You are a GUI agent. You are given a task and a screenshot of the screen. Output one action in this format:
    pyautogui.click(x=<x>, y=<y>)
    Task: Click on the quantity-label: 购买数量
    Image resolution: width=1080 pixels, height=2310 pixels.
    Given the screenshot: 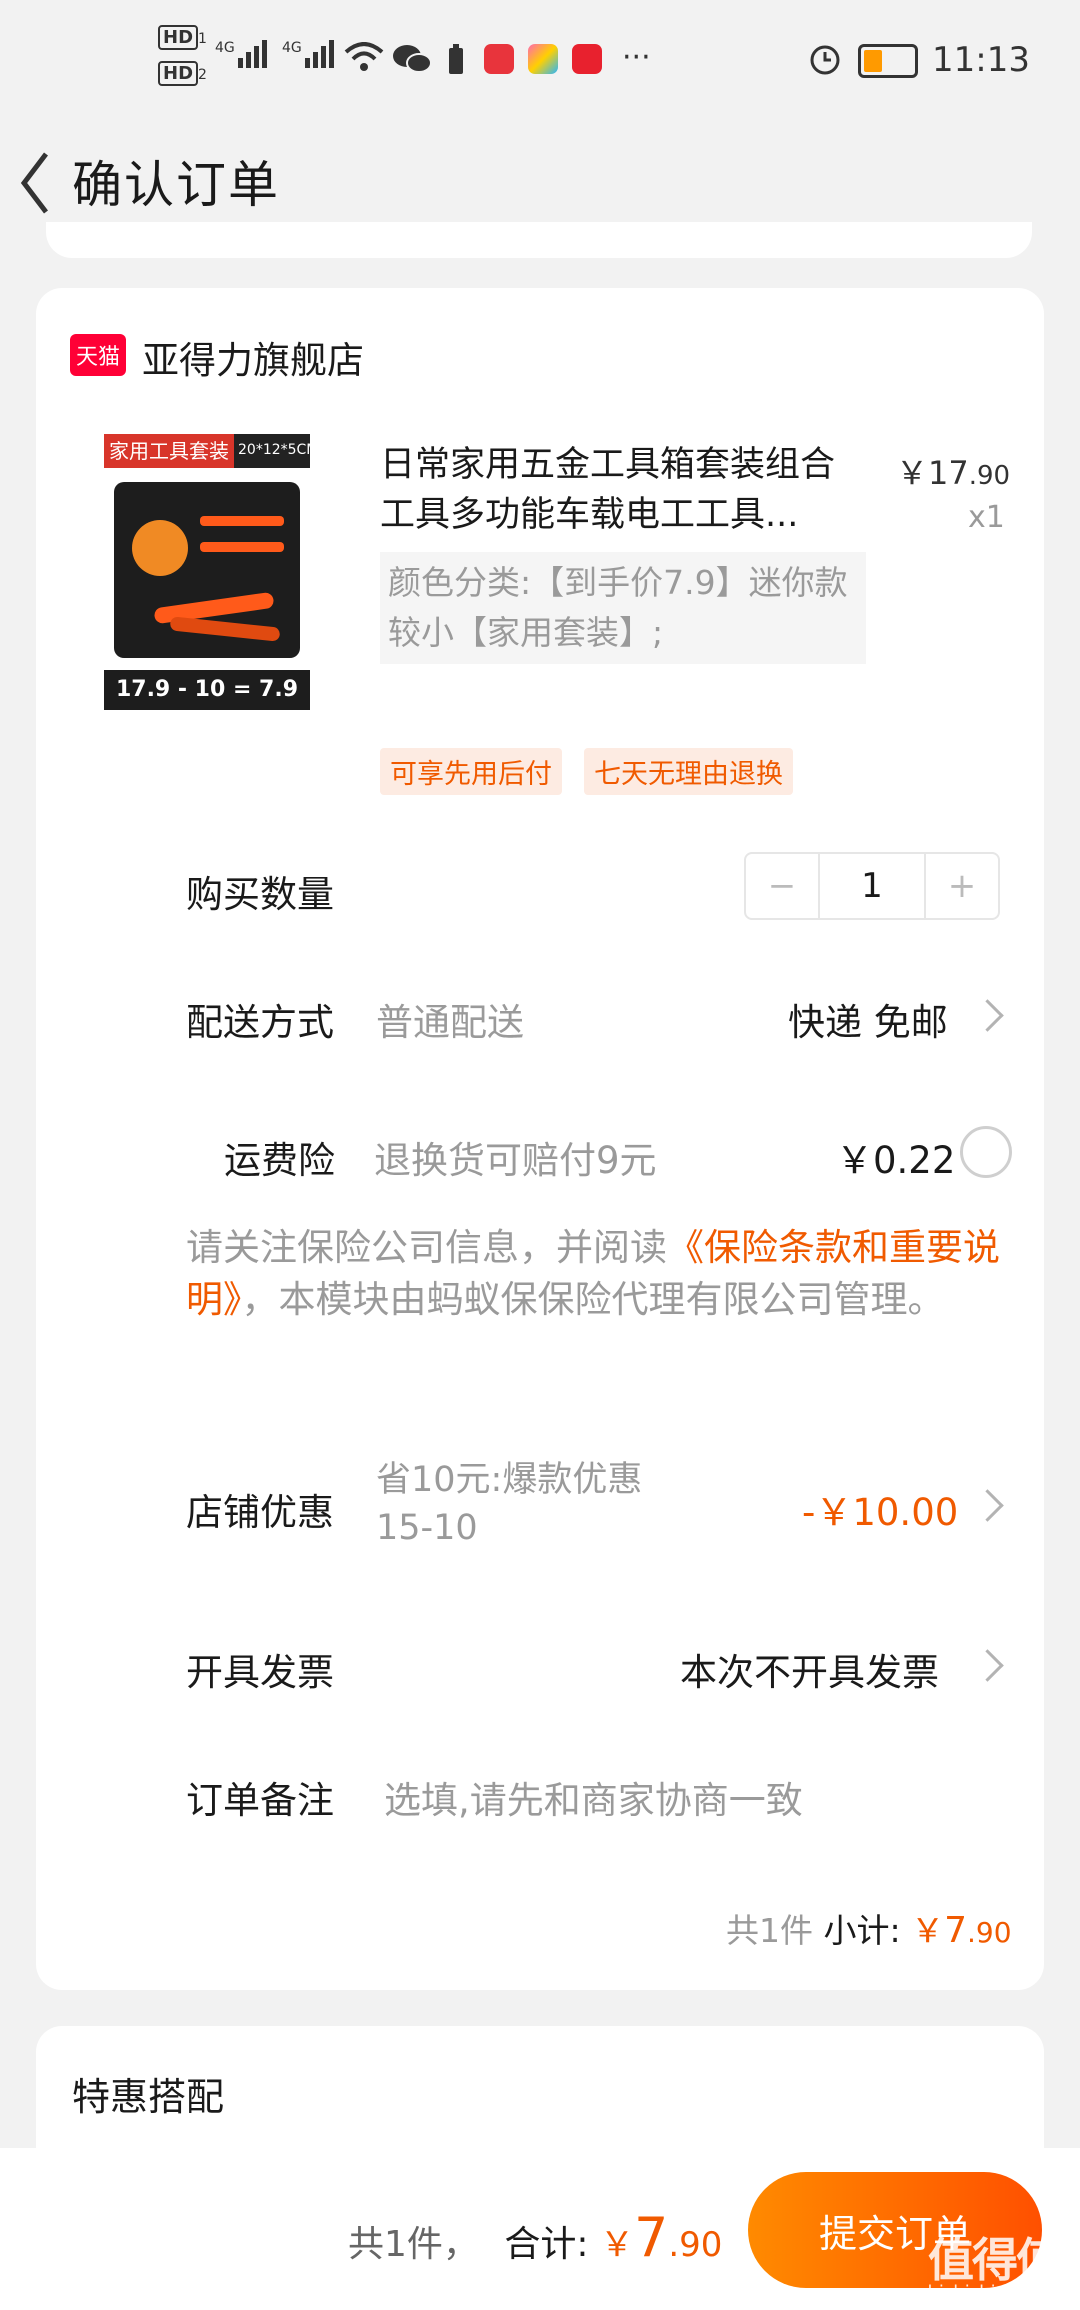 What is the action you would take?
    pyautogui.click(x=260, y=894)
    